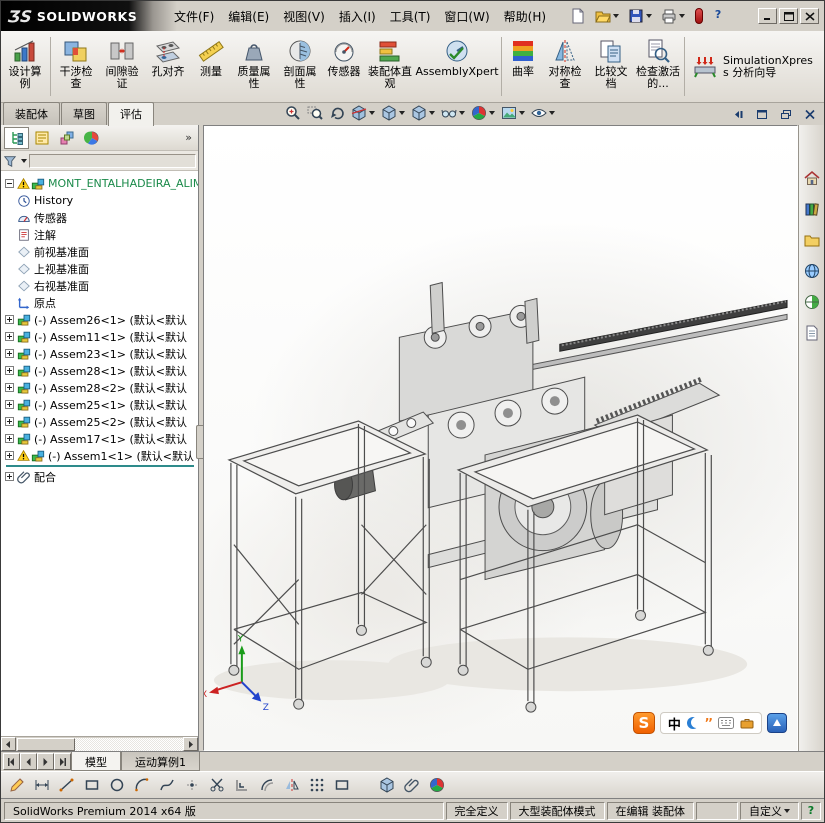 The image size is (825, 823). Describe the element at coordinates (411, 785) in the screenshot. I see `mate-button` at that location.